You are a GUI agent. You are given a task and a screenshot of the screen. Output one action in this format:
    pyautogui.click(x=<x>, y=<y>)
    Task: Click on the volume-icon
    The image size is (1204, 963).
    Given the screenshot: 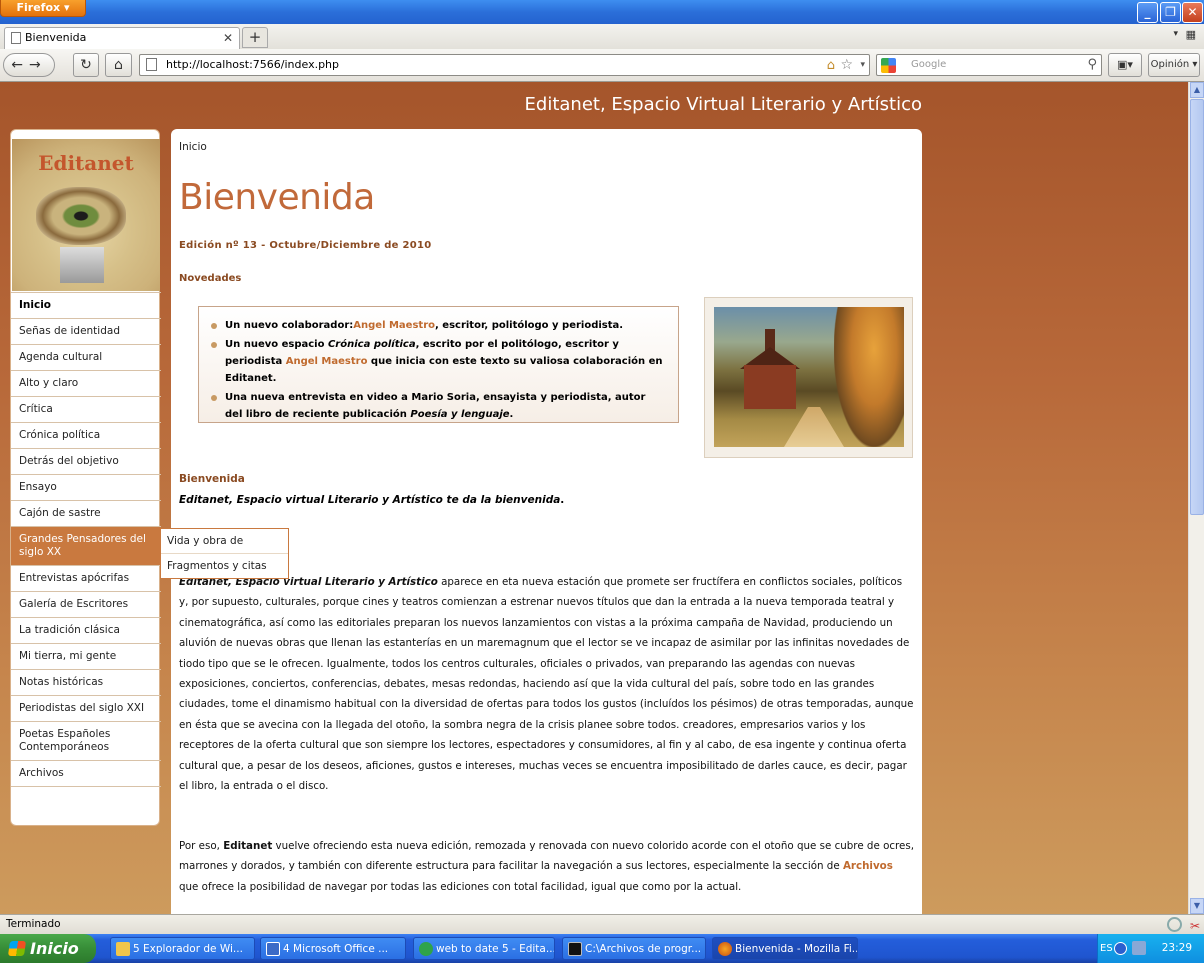 What is the action you would take?
    pyautogui.click(x=1139, y=948)
    